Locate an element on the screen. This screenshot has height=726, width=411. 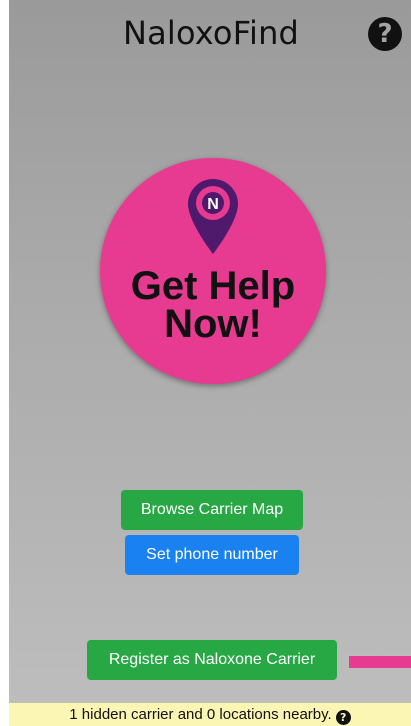
status-text: 1 hidden carrier and 0 locations nearby. is located at coordinates (200, 714).